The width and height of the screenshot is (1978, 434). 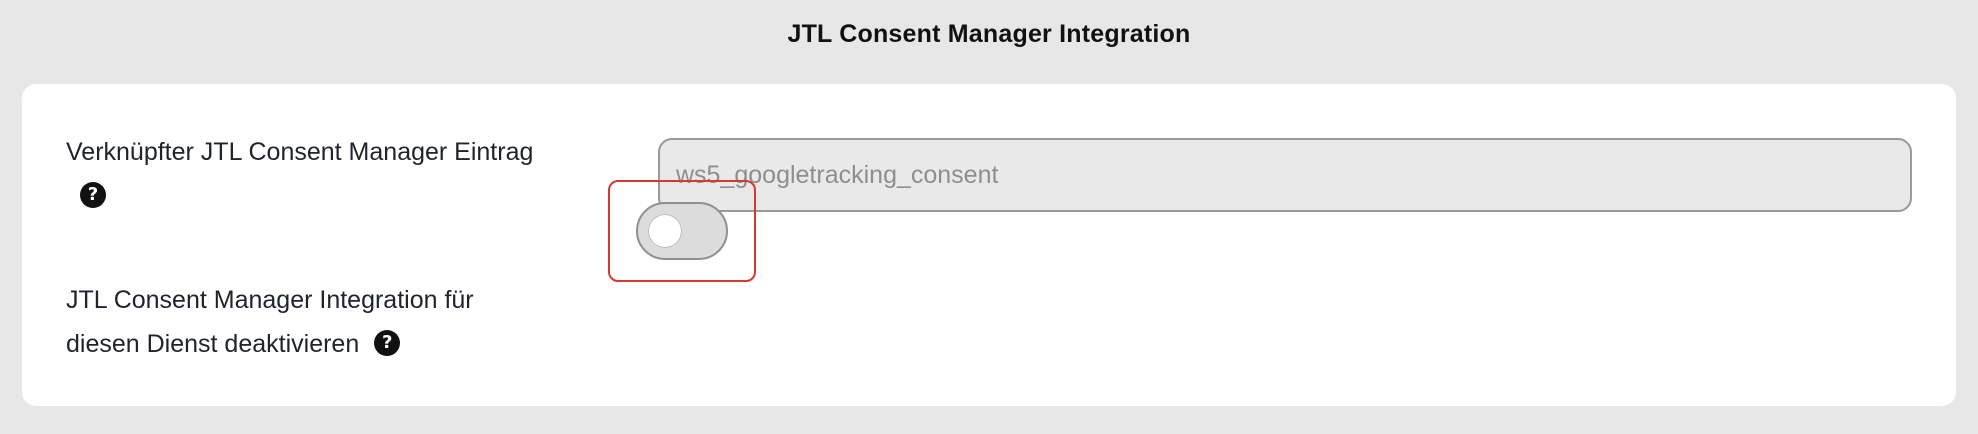 What do you see at coordinates (213, 344) in the screenshot?
I see `disable-integration-label-line2: diesen Dienst deaktivieren` at bounding box center [213, 344].